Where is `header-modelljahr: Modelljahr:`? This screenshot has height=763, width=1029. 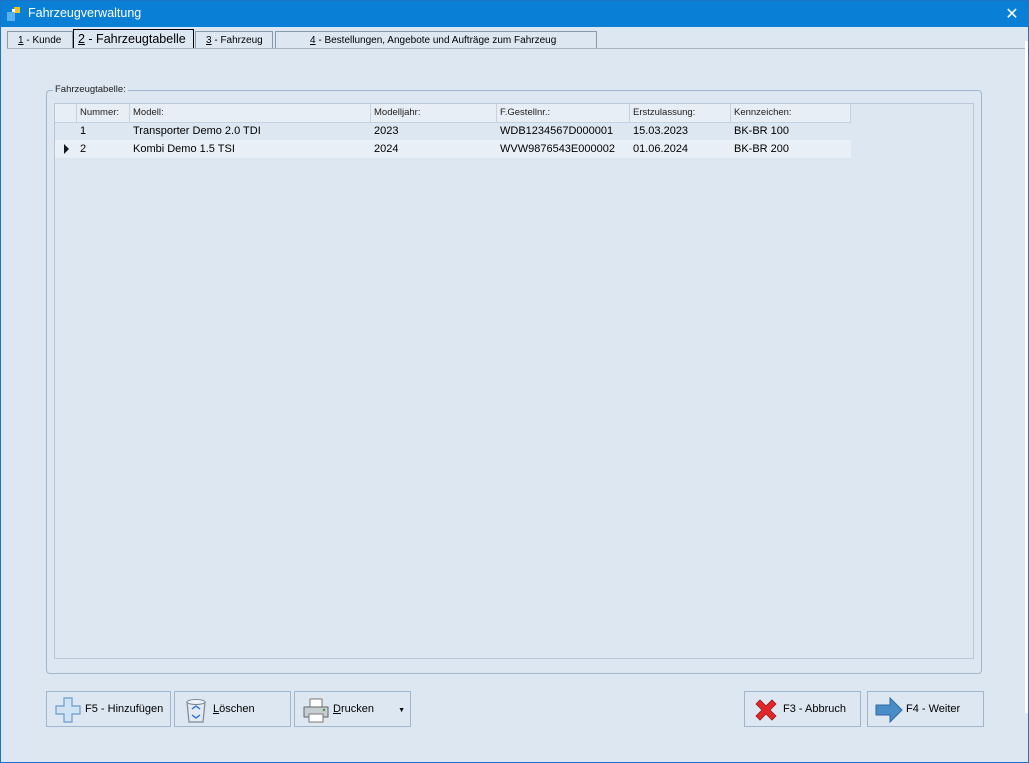
header-modelljahr: Modelljahr: is located at coordinates (434, 113).